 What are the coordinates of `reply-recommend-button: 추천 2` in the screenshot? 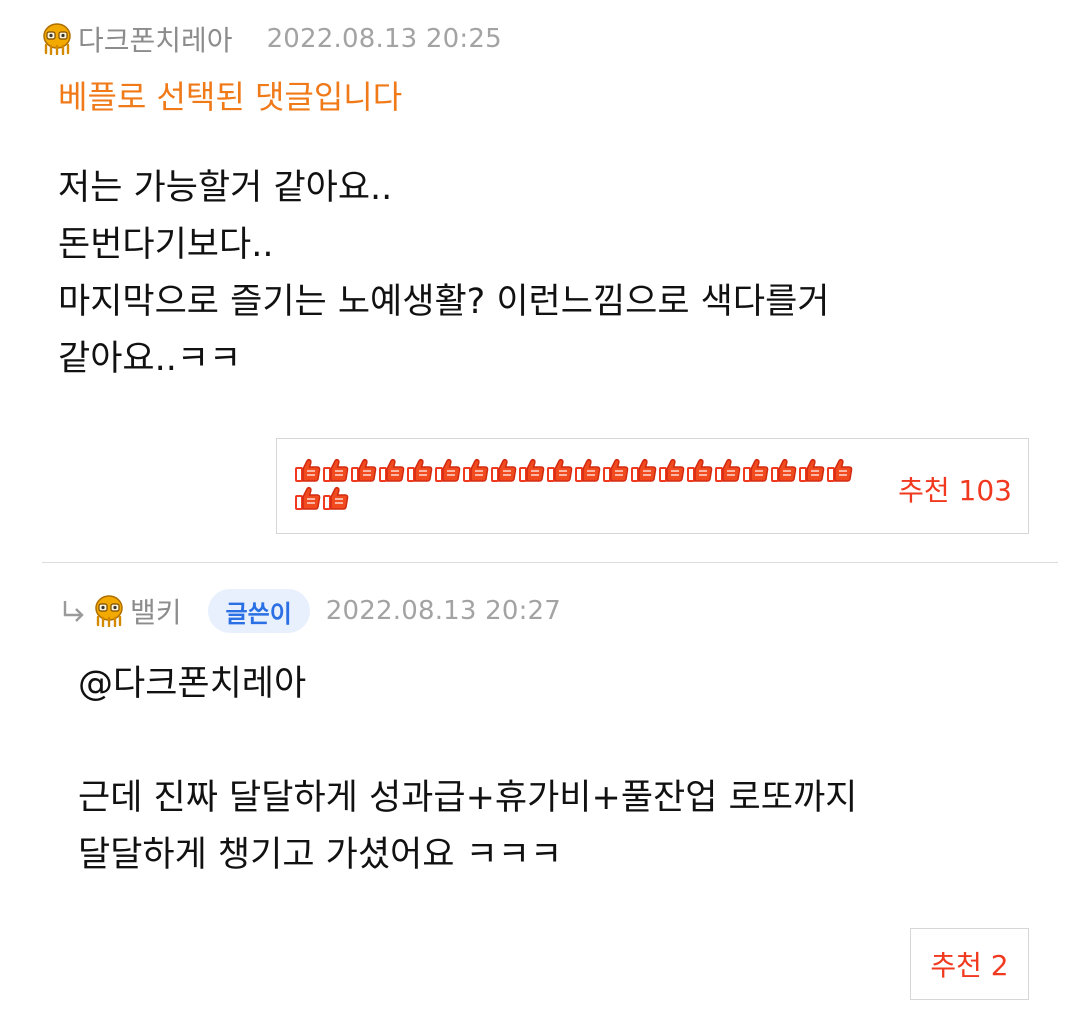 It's located at (969, 964).